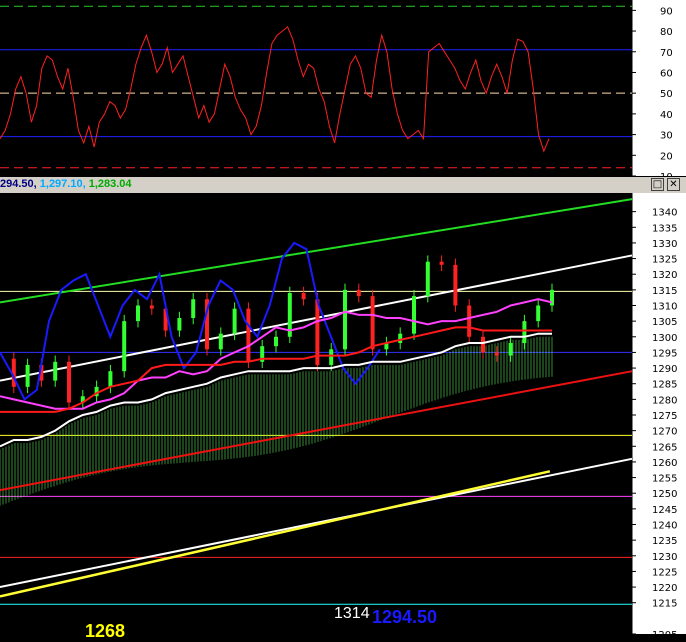 The image size is (686, 642). What do you see at coordinates (664, 526) in the screenshot?
I see `price-tick-label: 1240` at bounding box center [664, 526].